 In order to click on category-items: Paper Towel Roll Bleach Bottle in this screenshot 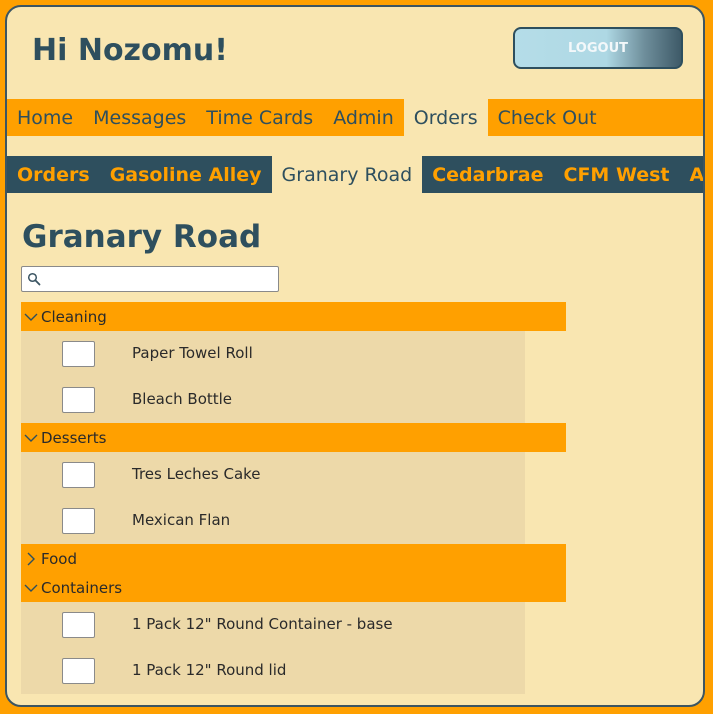, I will do `click(273, 377)`.